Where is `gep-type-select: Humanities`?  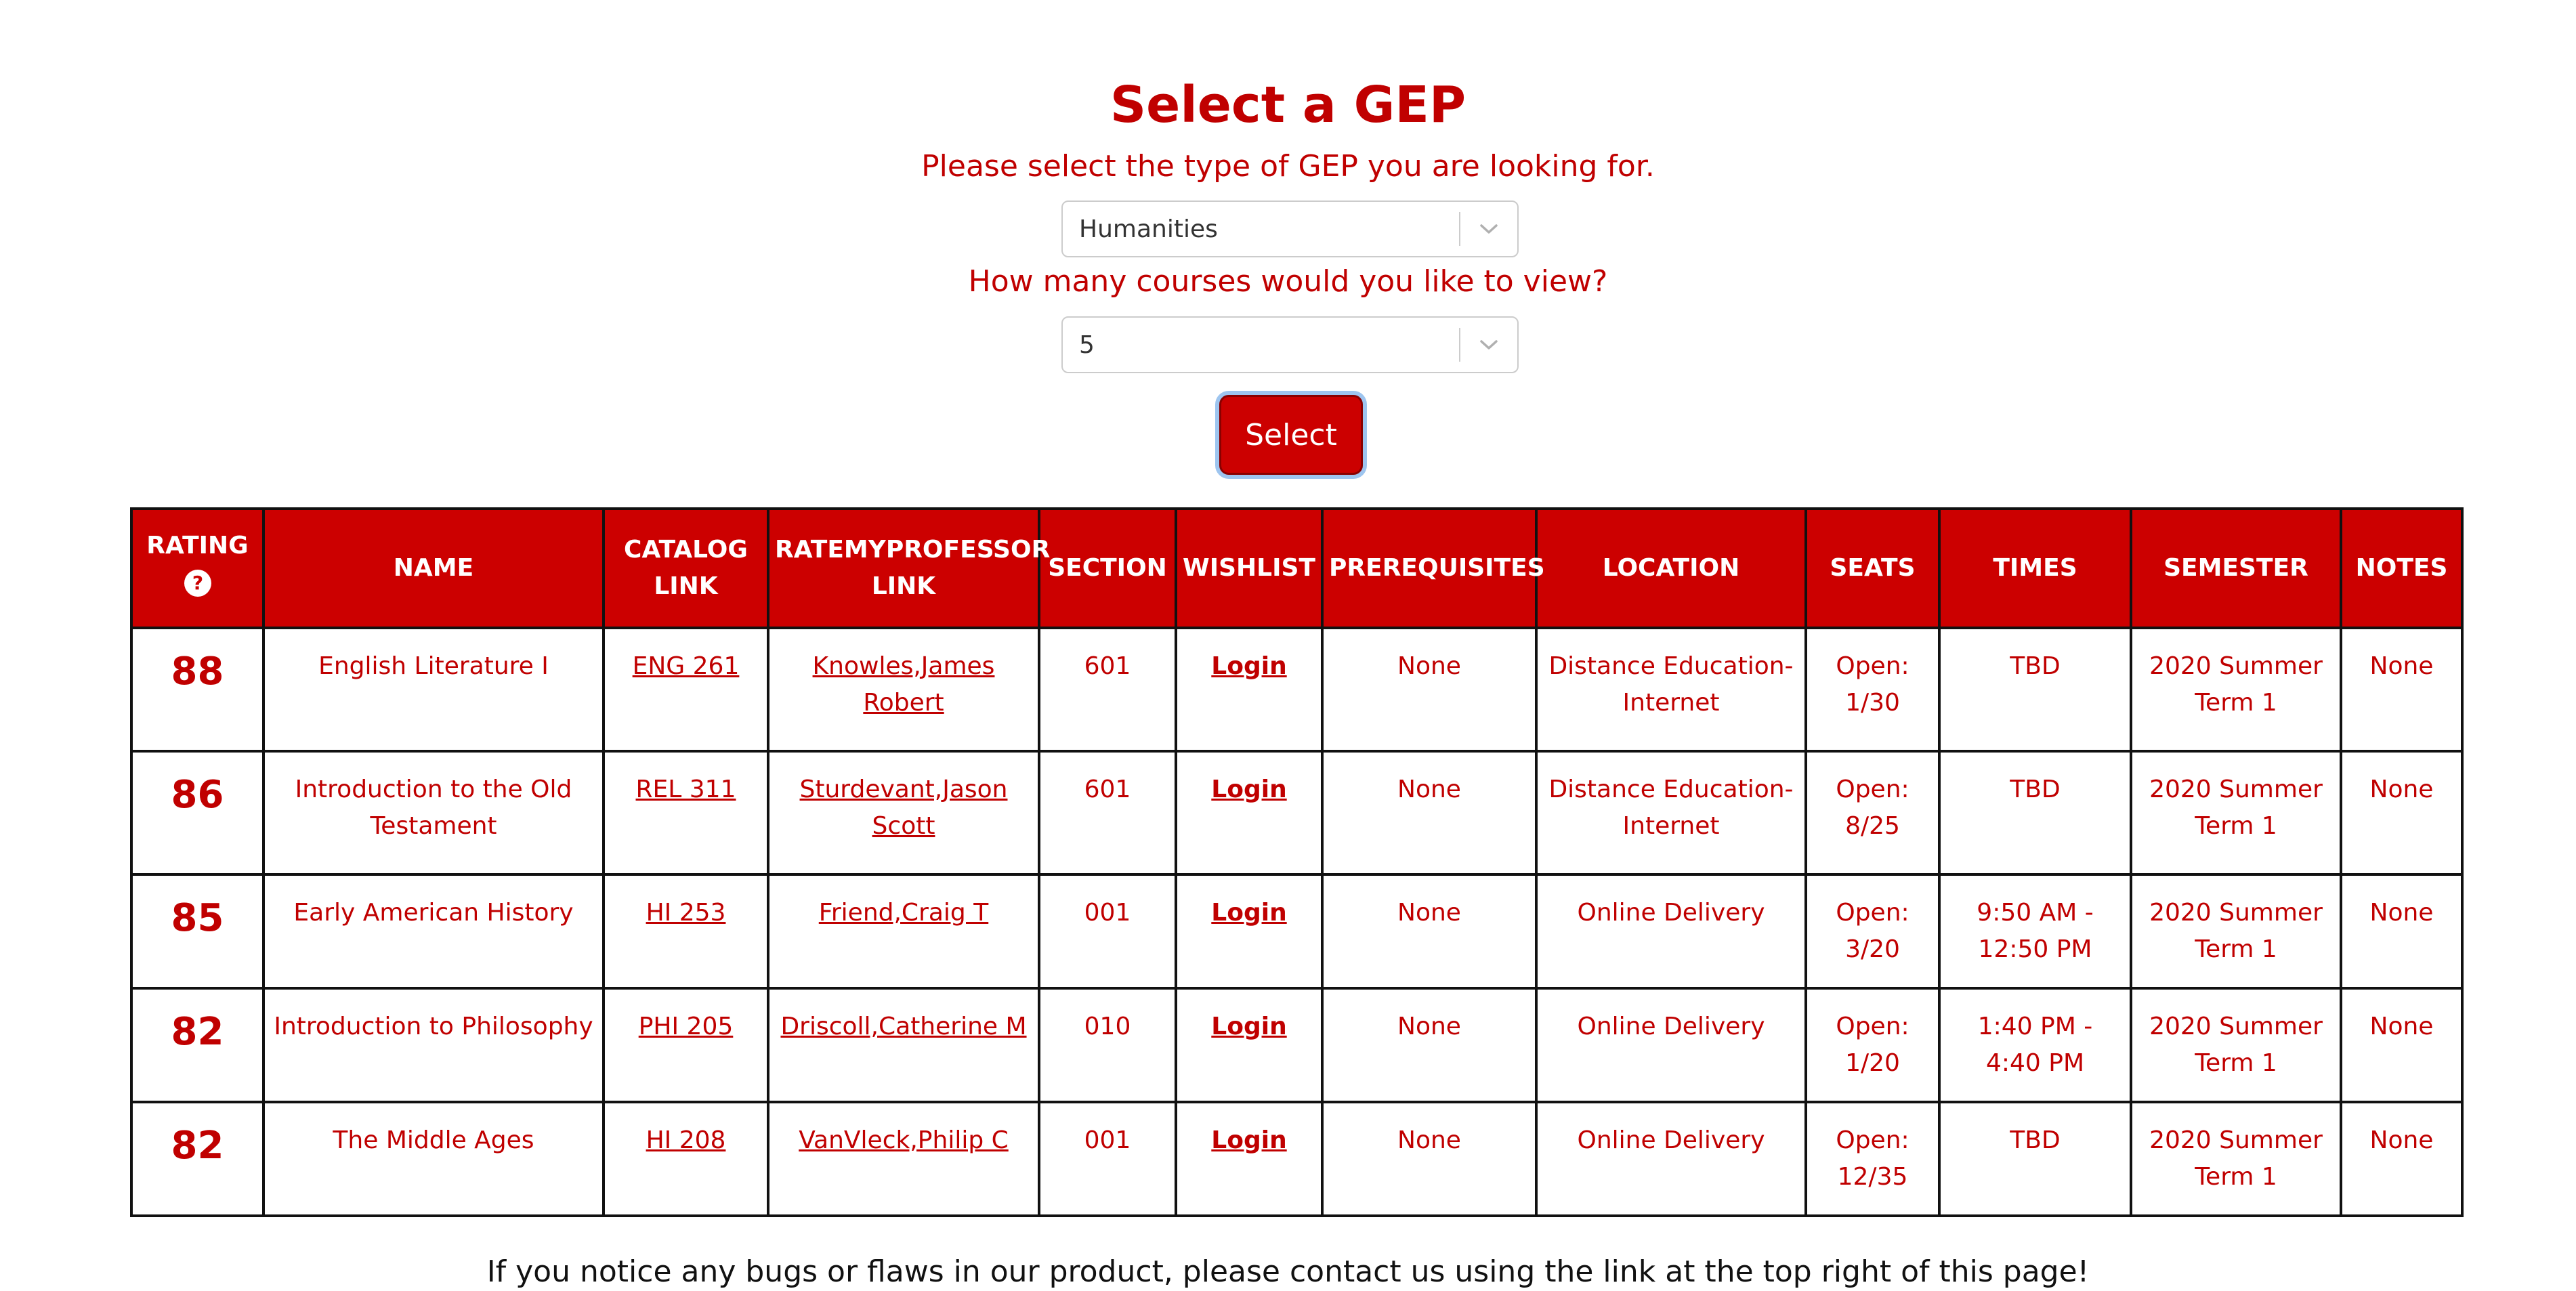
gep-type-select: Humanities is located at coordinates (1290, 229).